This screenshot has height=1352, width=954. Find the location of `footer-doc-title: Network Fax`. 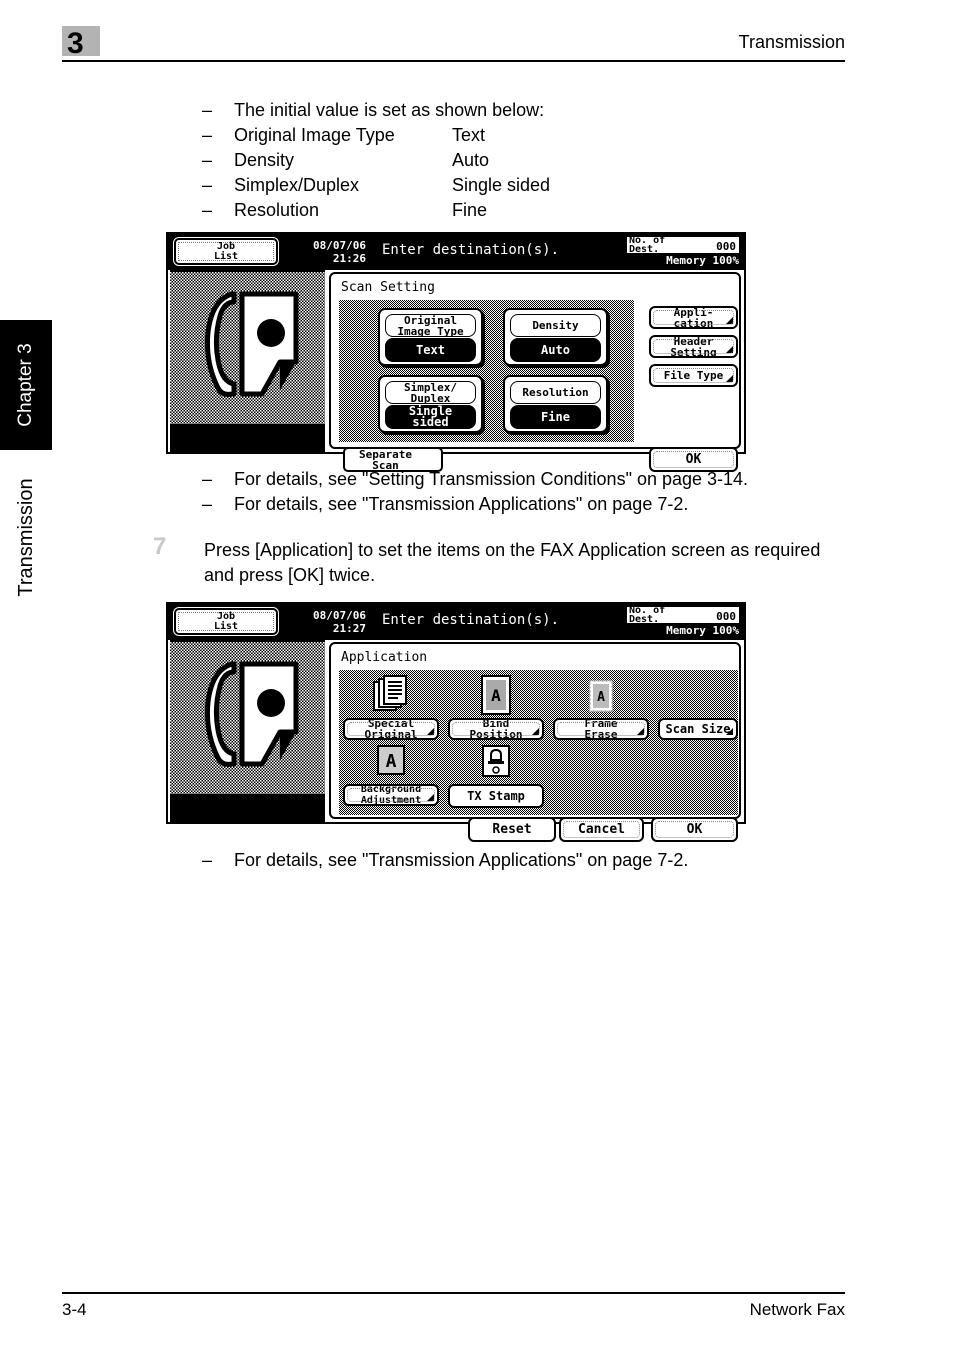

footer-doc-title: Network Fax is located at coordinates (797, 1309).